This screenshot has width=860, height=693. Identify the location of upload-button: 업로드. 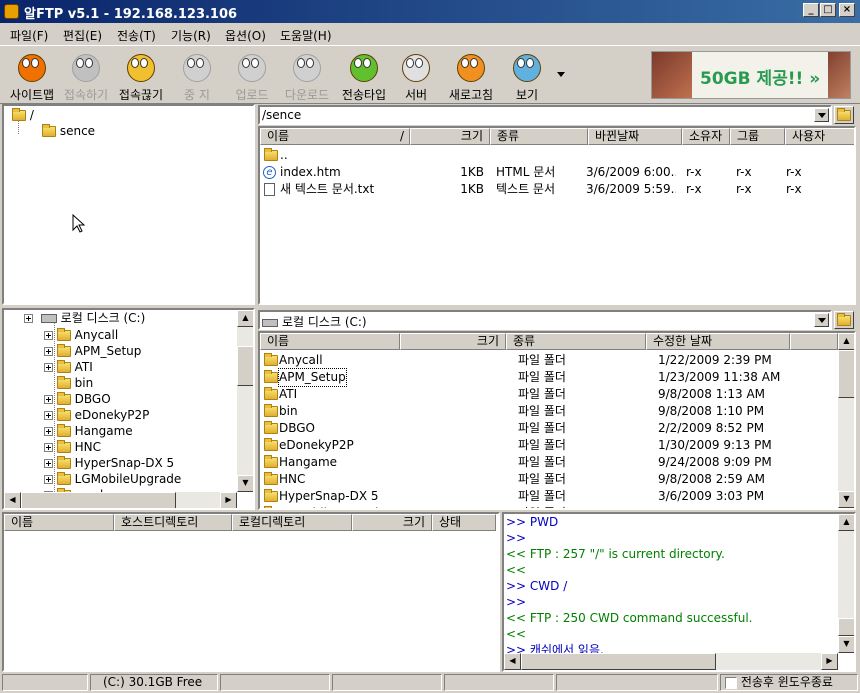
(252, 76).